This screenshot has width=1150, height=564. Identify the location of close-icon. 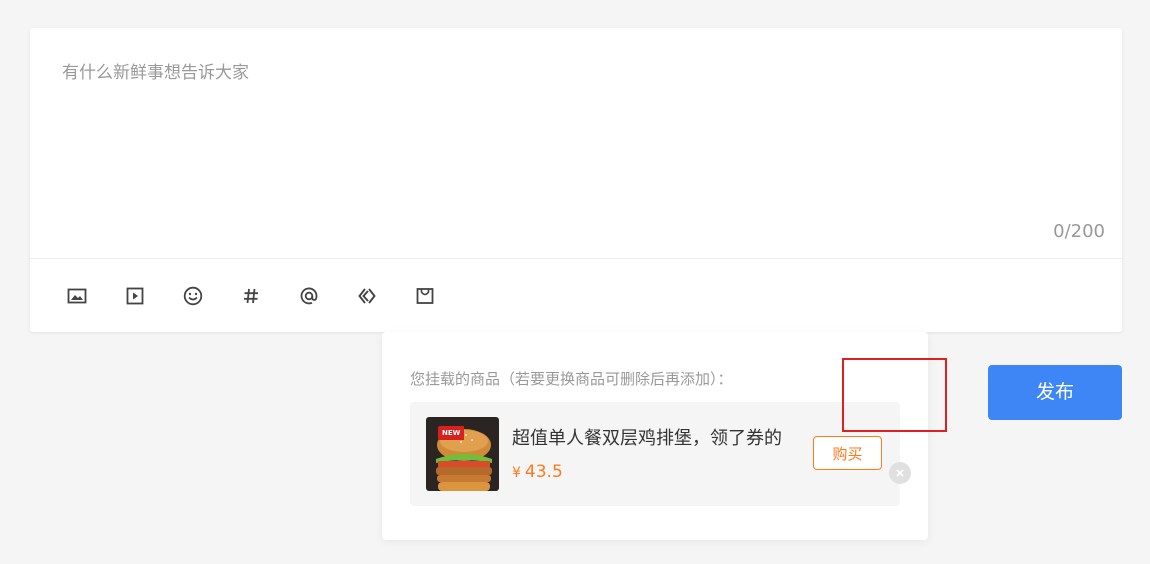
(900, 473).